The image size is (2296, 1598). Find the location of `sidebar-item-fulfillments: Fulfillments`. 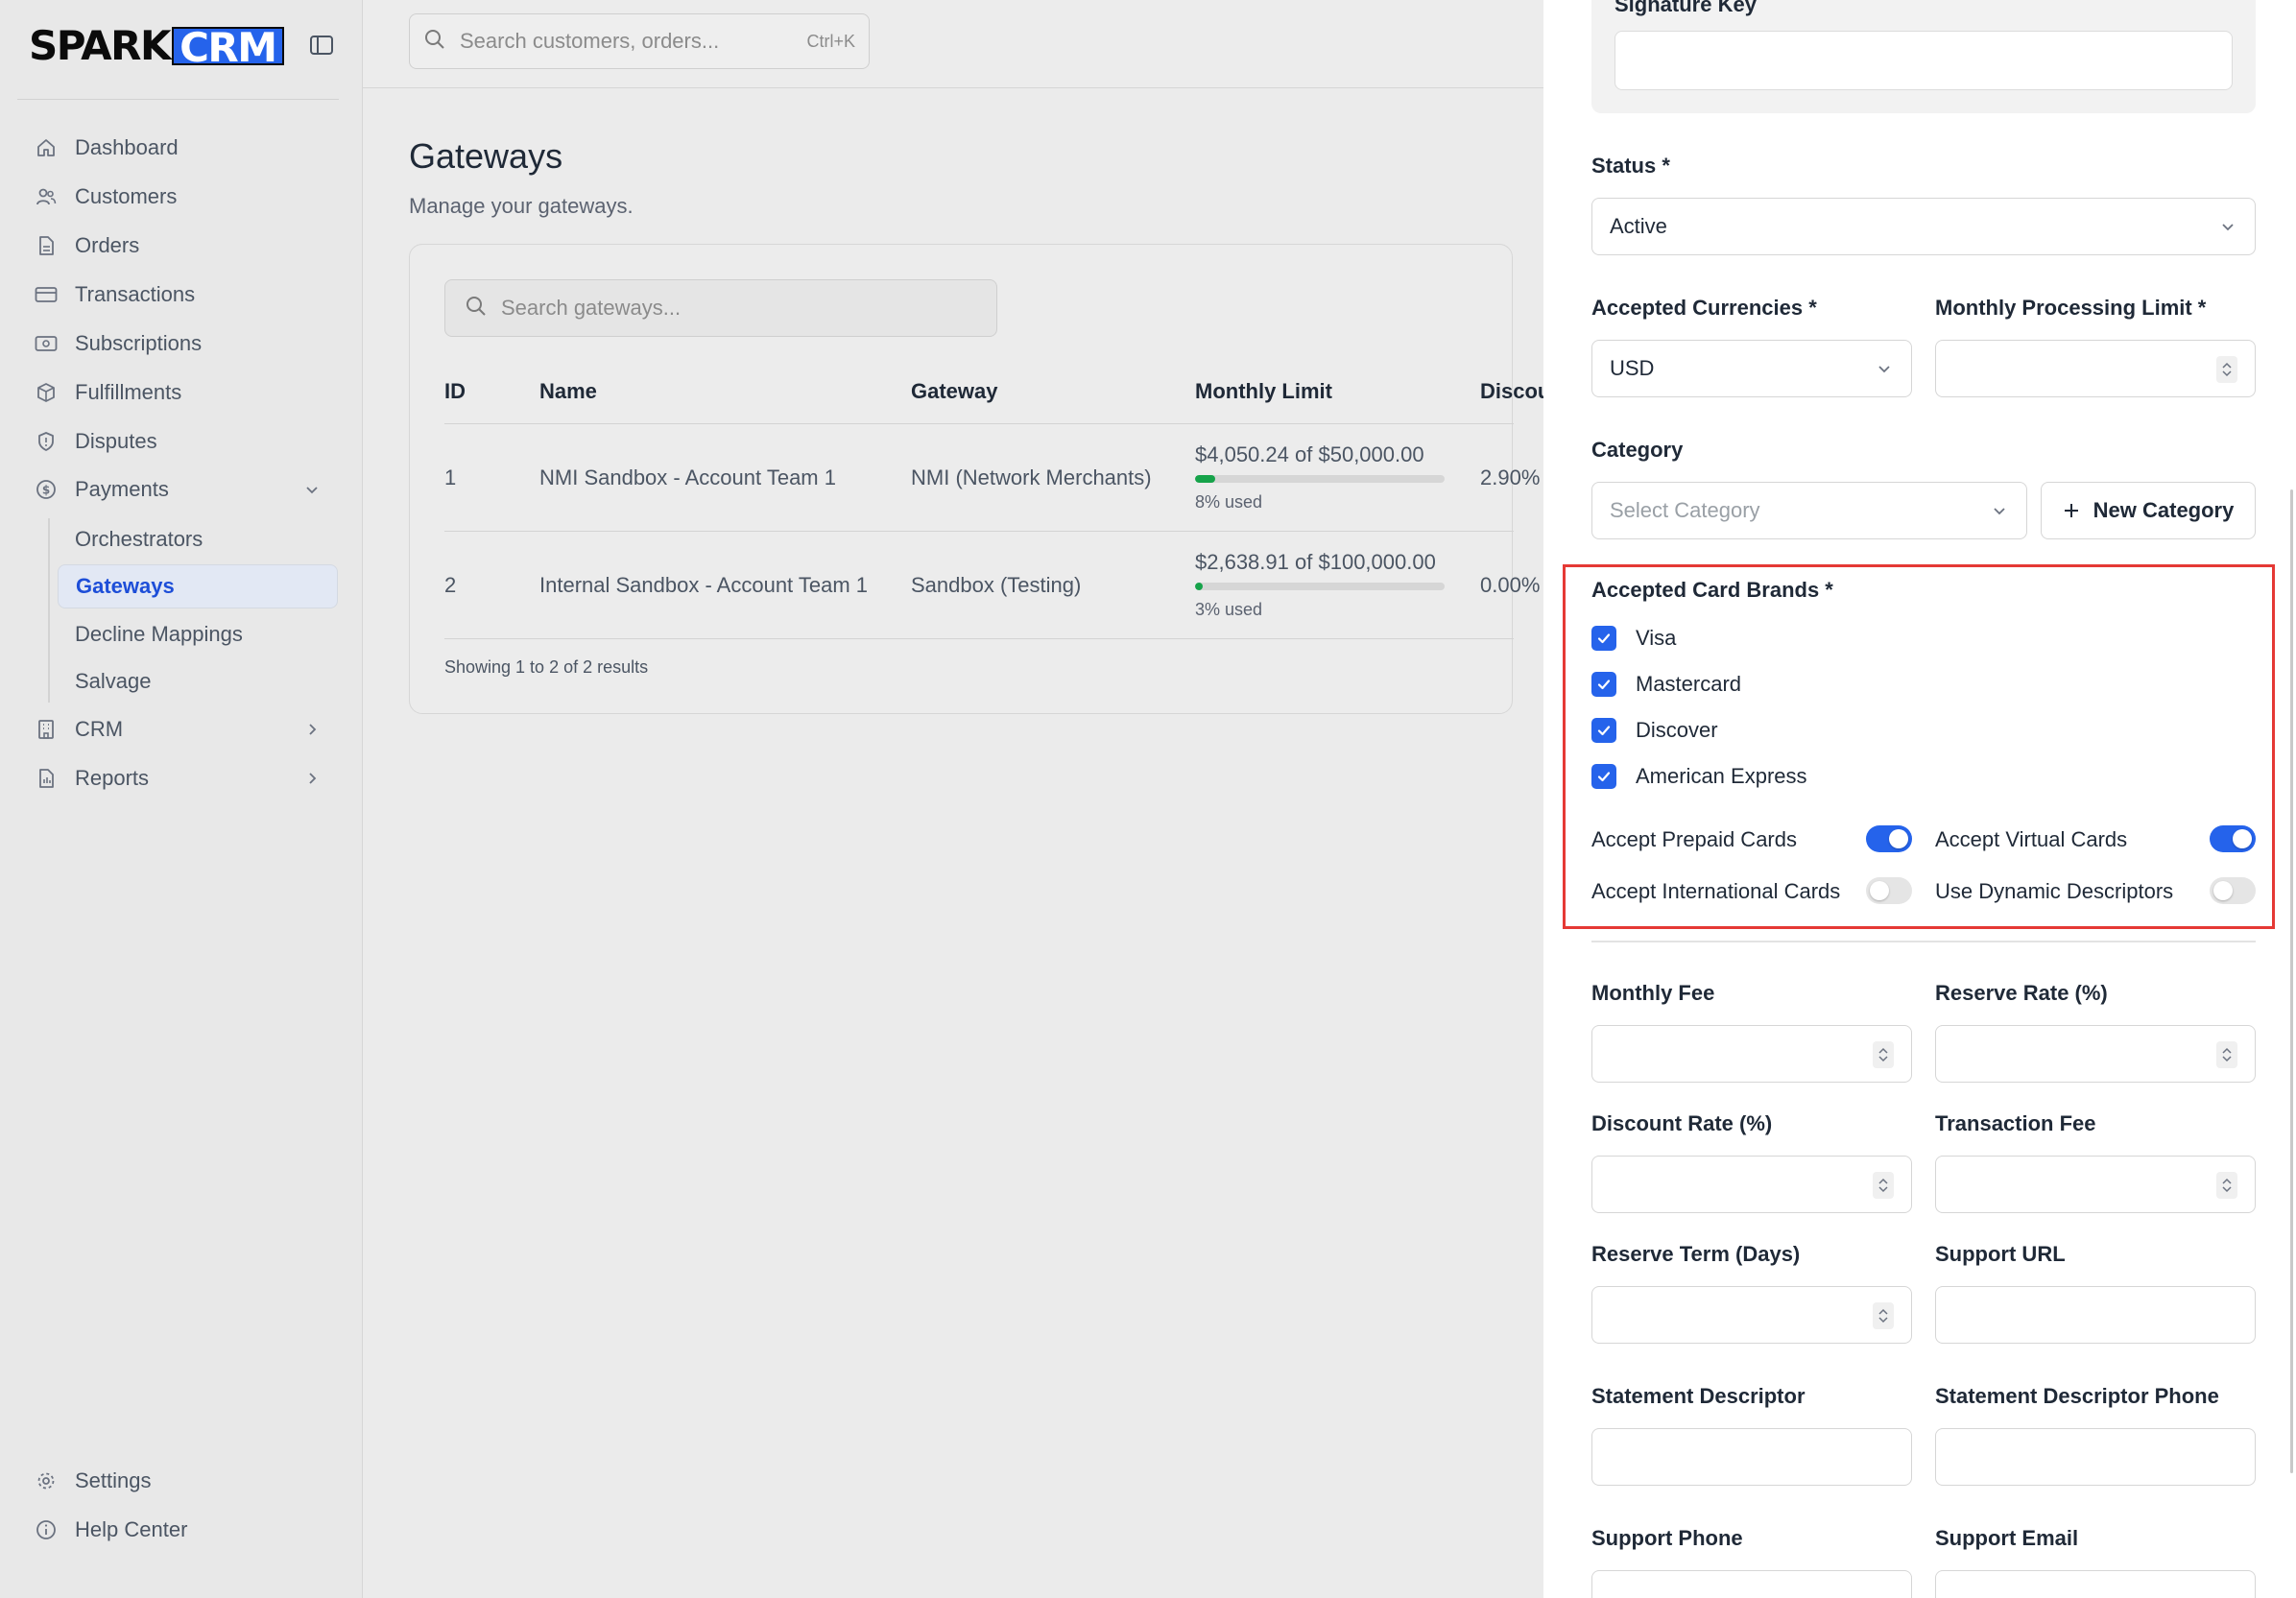

sidebar-item-fulfillments: Fulfillments is located at coordinates (186, 392).